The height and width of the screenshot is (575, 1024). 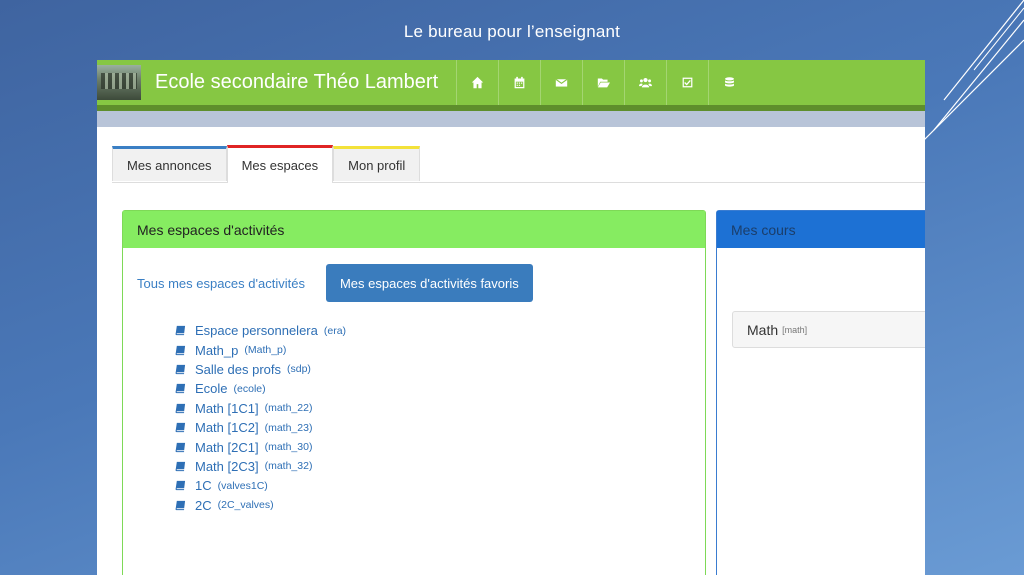 What do you see at coordinates (288, 408) in the screenshot?
I see `space-code: (math_22)` at bounding box center [288, 408].